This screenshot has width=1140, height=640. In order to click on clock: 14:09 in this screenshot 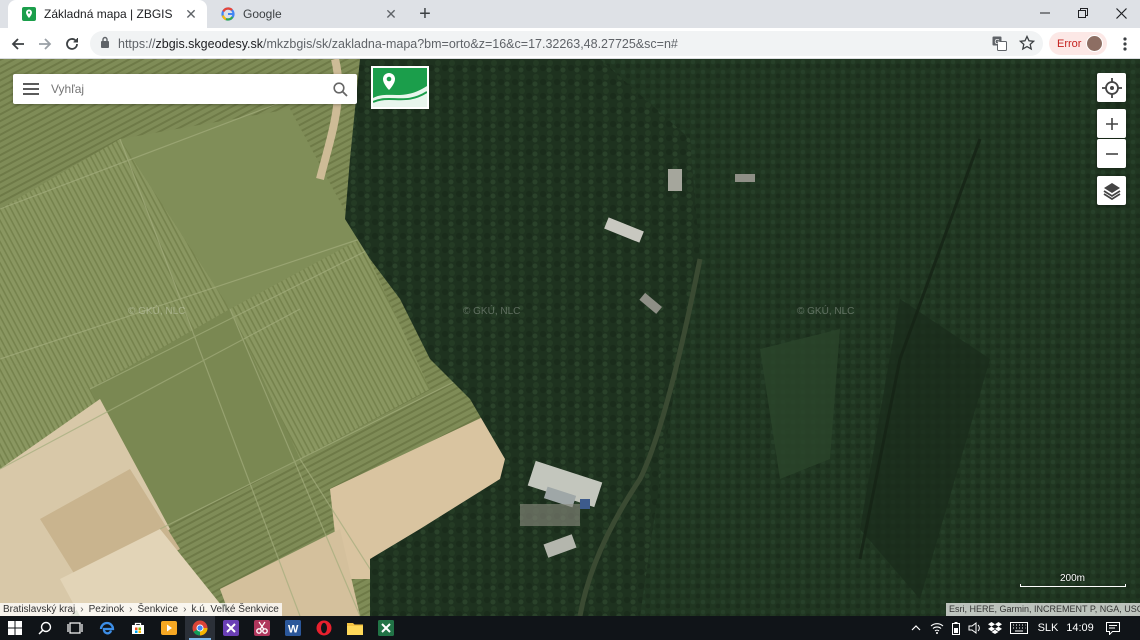, I will do `click(1080, 628)`.